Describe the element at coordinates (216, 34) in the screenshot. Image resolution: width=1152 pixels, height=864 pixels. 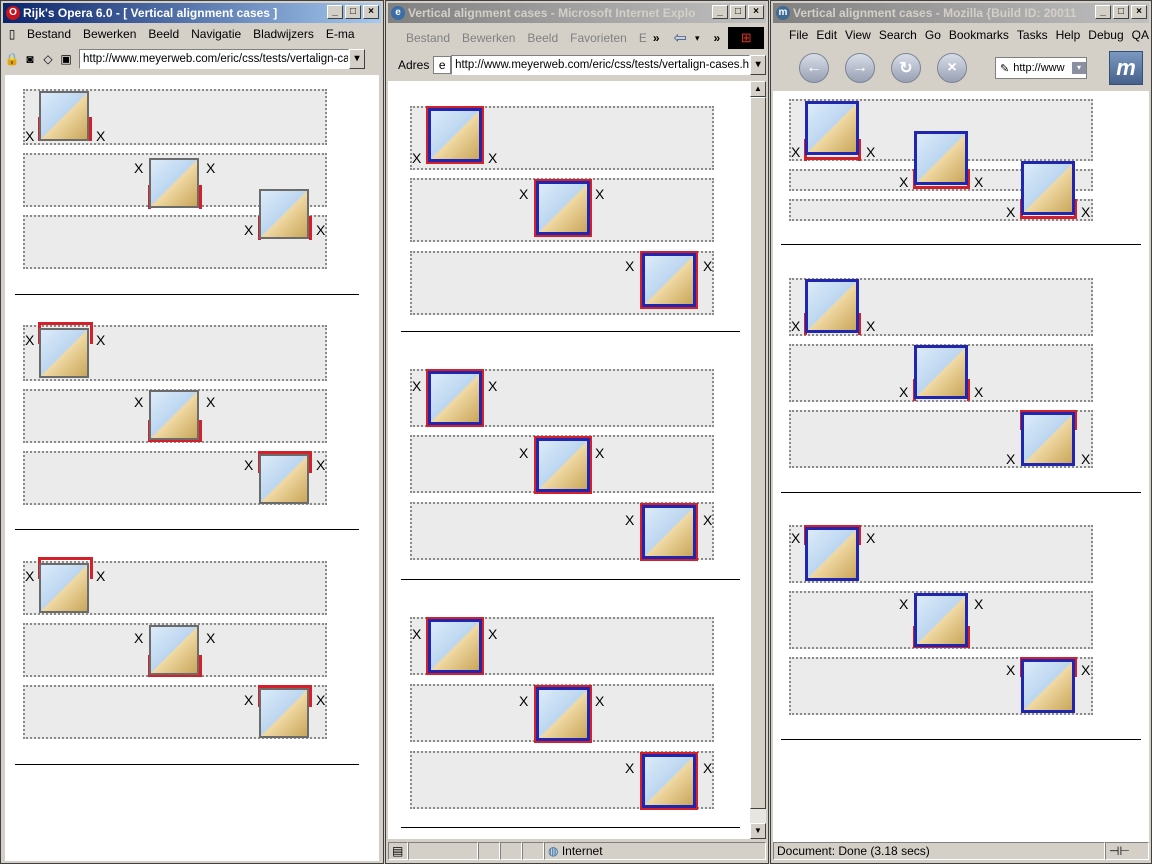
I see `menu-navigatie: Navigatie` at that location.